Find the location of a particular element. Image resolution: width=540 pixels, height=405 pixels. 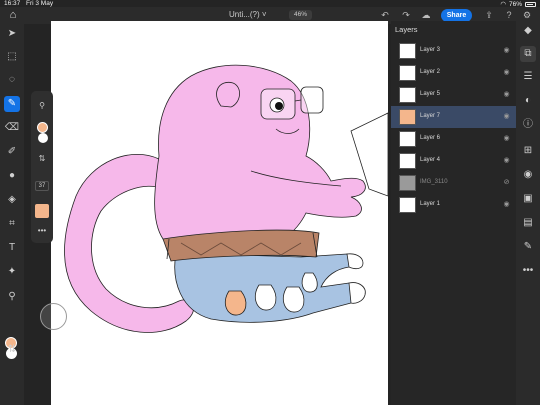

home-icon: ⌂ is located at coordinates (13, 15).